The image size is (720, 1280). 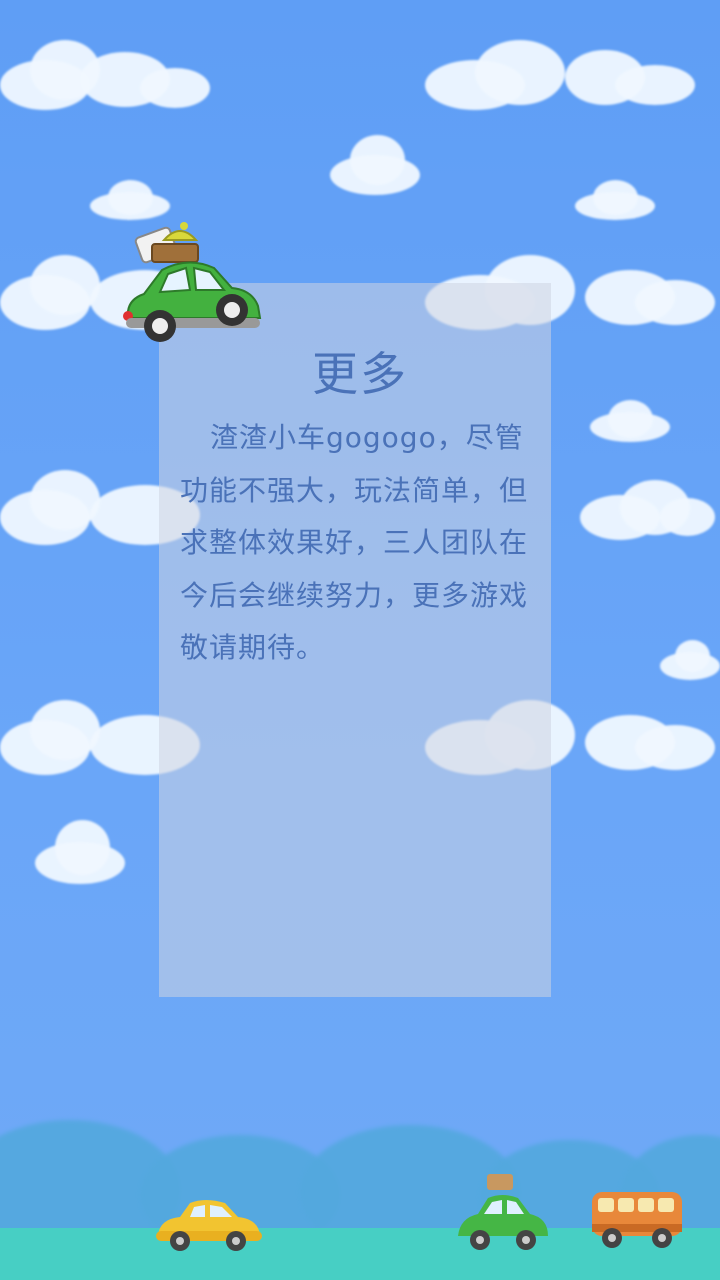 What do you see at coordinates (192, 282) in the screenshot?
I see `green-car-with-luggage-icon` at bounding box center [192, 282].